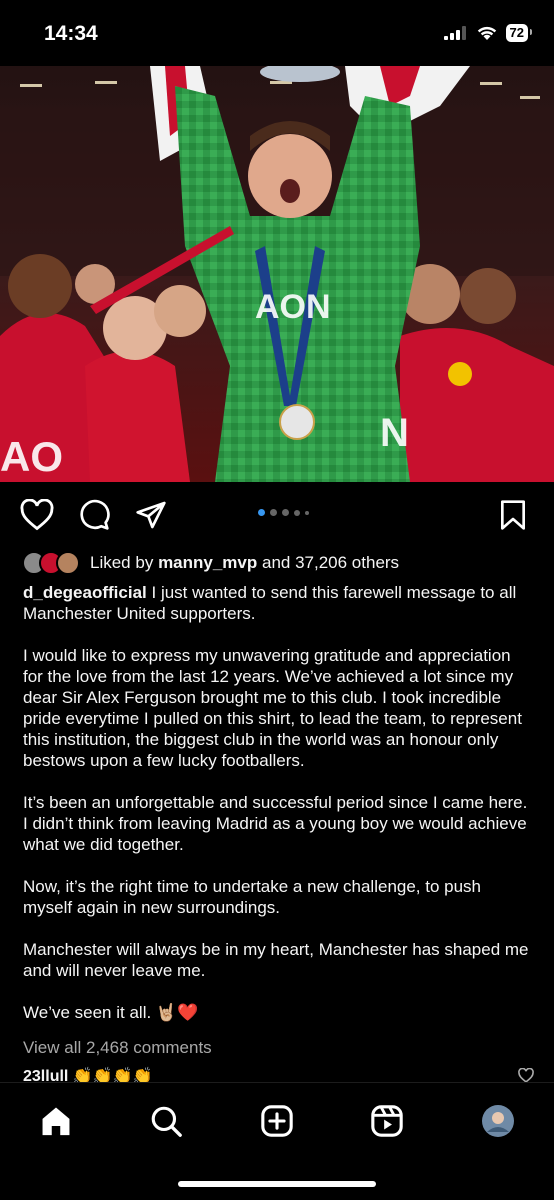  I want to click on nav-search, so click(166, 1121).